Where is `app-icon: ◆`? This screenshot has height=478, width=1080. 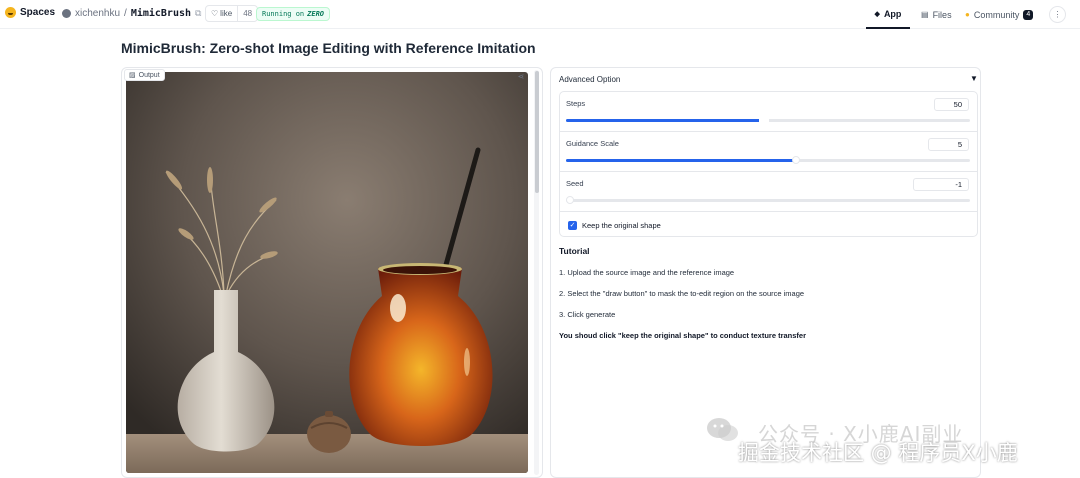 app-icon: ◆ is located at coordinates (877, 14).